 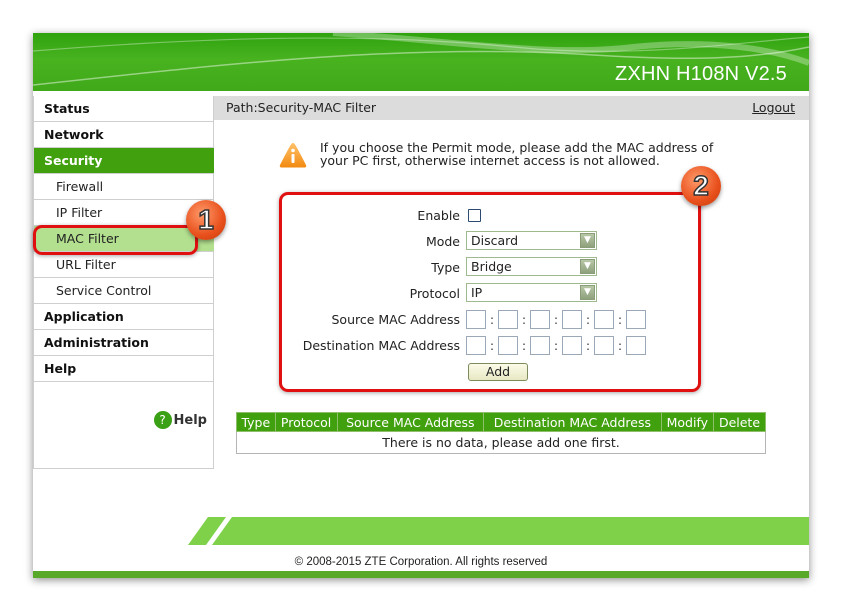 I want to click on mode-select: Discard ▼, so click(x=531, y=240).